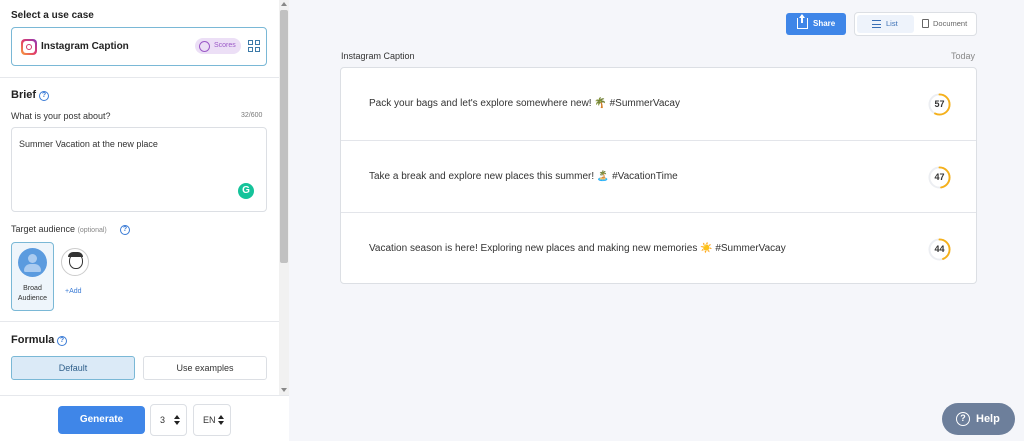 This screenshot has width=1024, height=441. What do you see at coordinates (963, 56) in the screenshot?
I see `results-date: Today` at bounding box center [963, 56].